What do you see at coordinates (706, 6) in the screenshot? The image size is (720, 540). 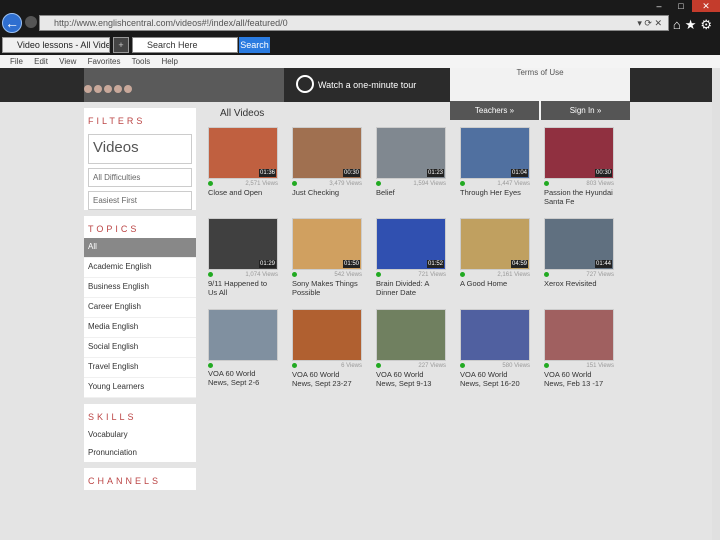 I see `close-window-button: ✕` at bounding box center [706, 6].